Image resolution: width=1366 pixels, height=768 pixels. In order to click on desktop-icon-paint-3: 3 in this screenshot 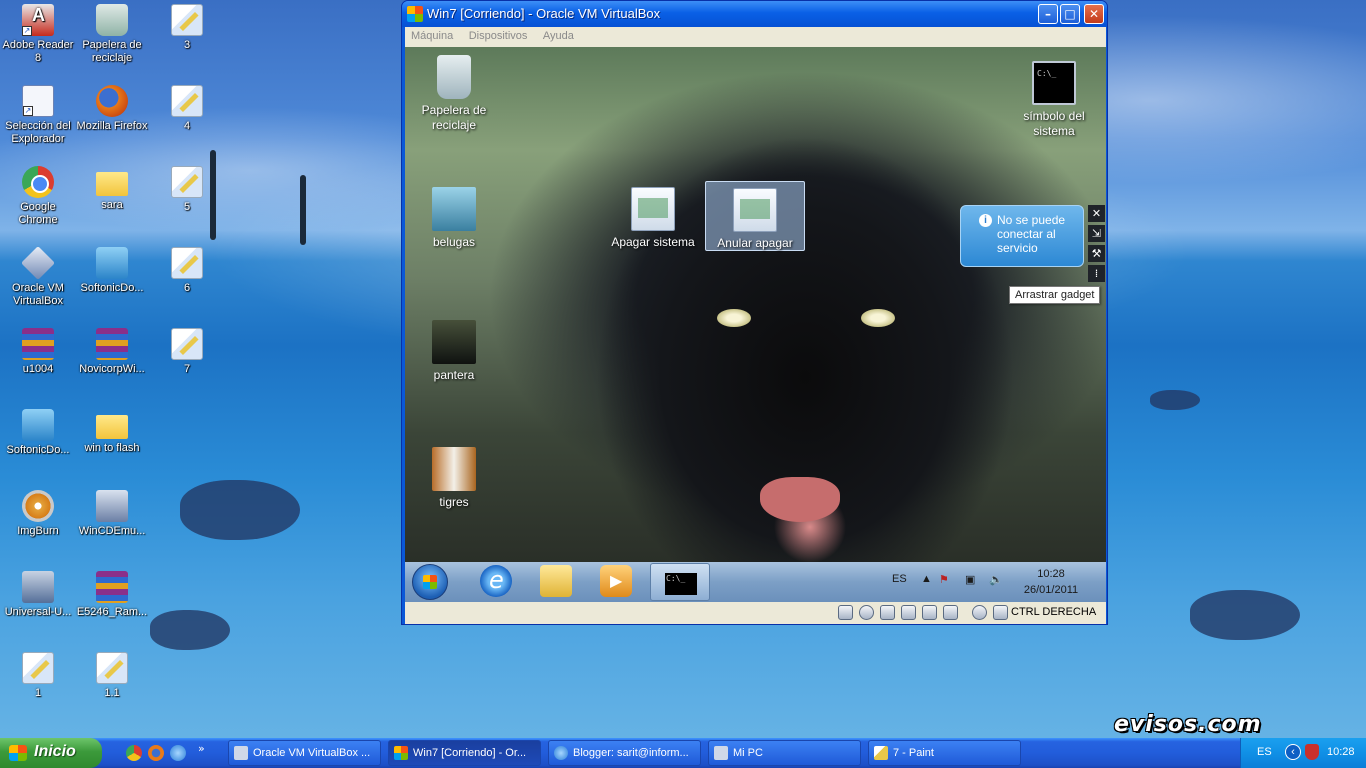, I will do `click(187, 28)`.